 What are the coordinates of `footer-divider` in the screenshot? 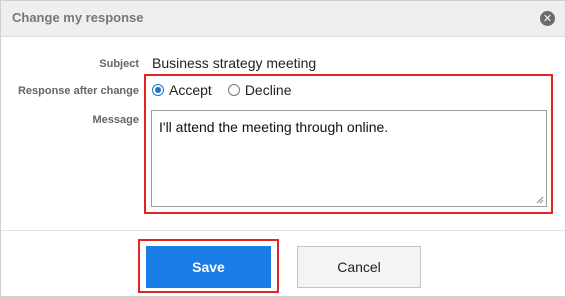 It's located at (283, 230).